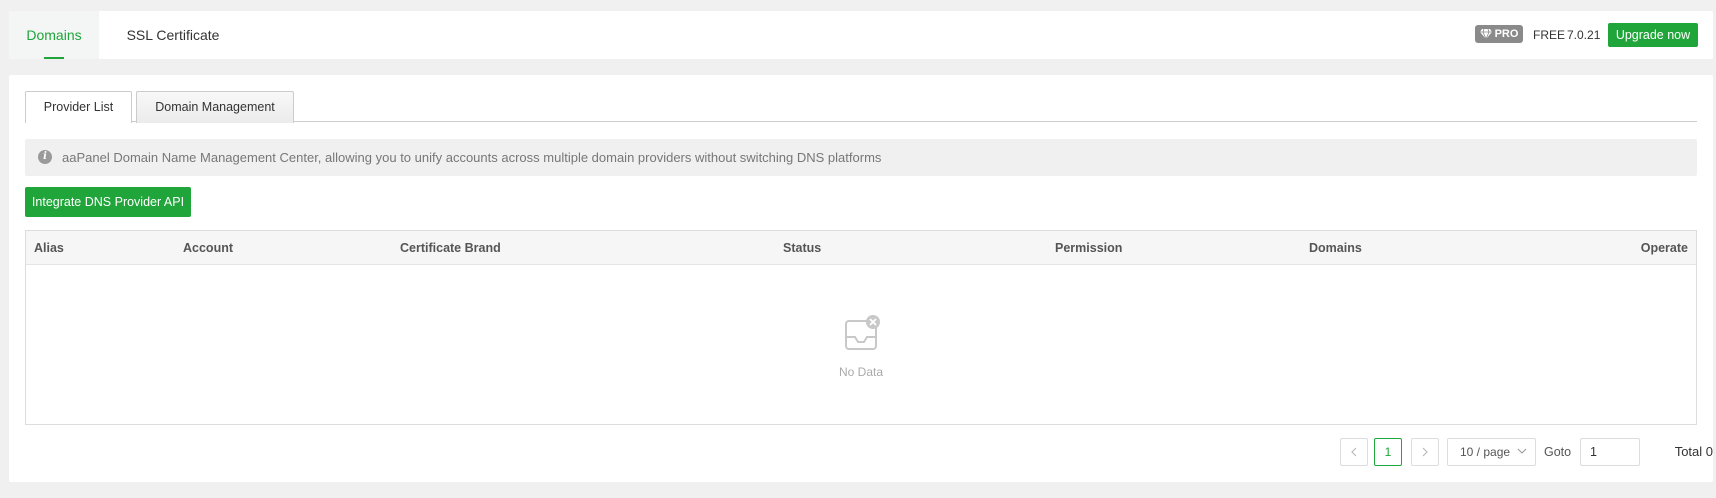  Describe the element at coordinates (1549, 35) in the screenshot. I see `plan-label: FREE` at that location.